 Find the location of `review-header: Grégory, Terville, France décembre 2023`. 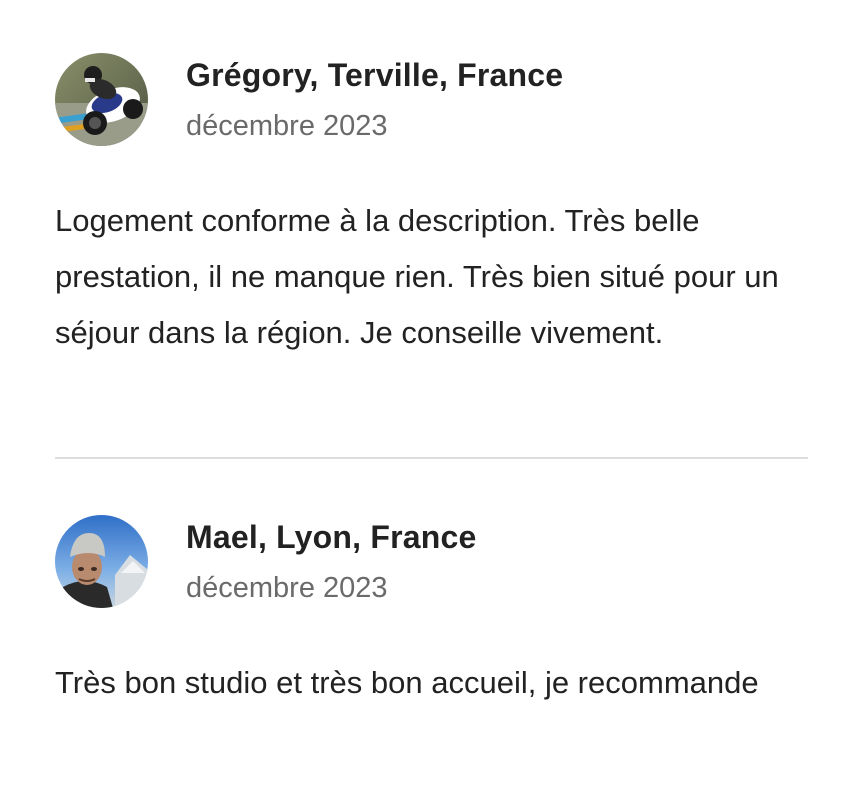

review-header: Grégory, Terville, France décembre 2023 is located at coordinates (431, 99).